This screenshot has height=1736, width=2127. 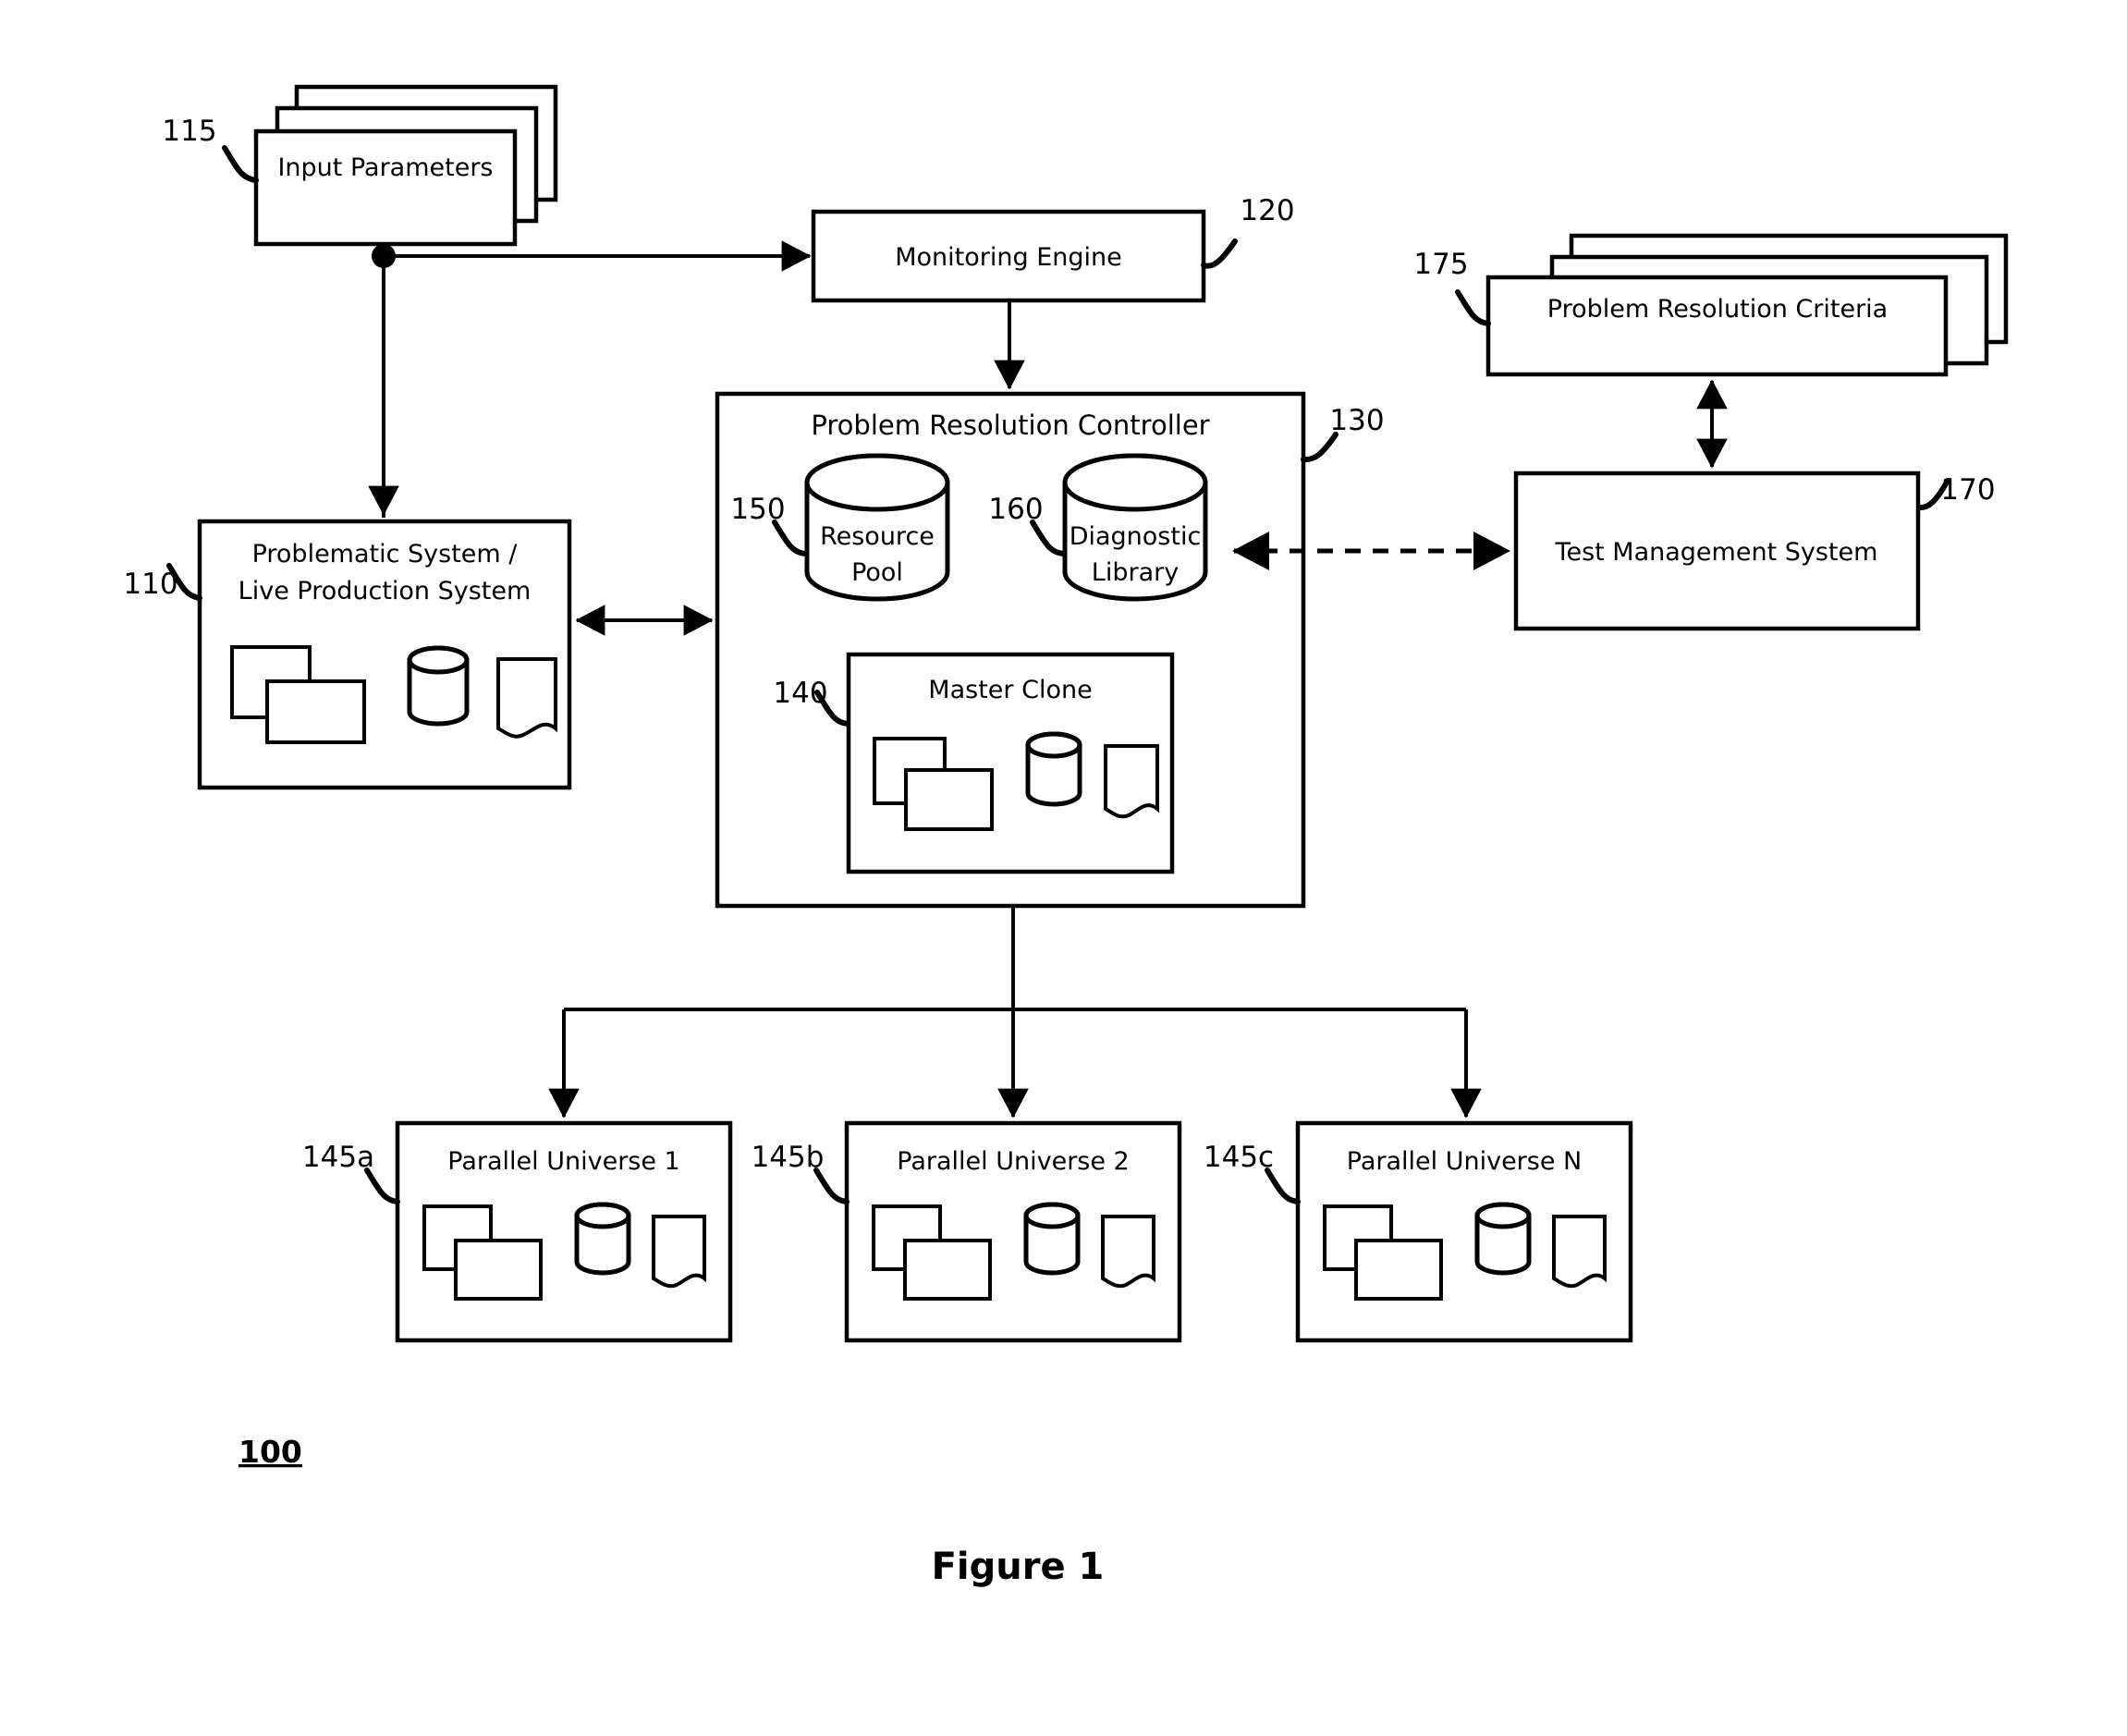 What do you see at coordinates (1054, 769) in the screenshot?
I see `master-clone-database-icon` at bounding box center [1054, 769].